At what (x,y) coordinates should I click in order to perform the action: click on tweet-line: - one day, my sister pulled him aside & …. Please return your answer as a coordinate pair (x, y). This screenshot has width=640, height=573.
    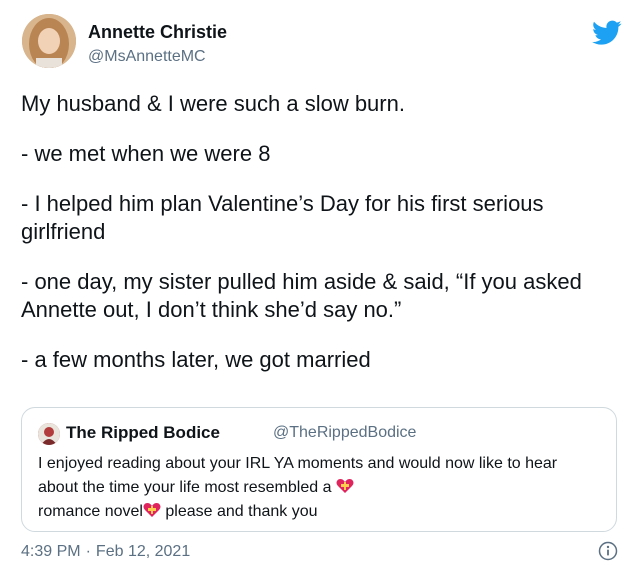
    Looking at the image, I should click on (301, 295).